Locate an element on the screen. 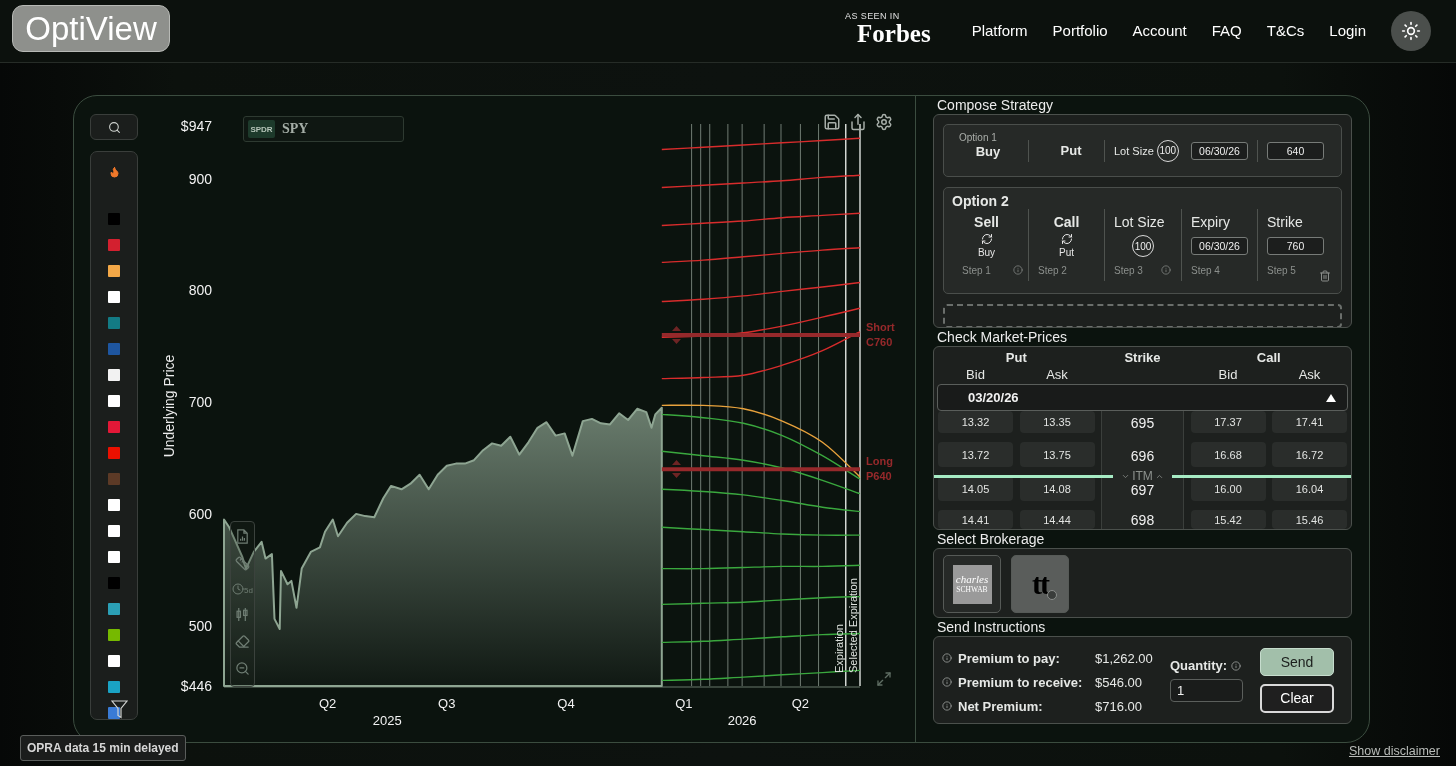 This screenshot has width=1456, height=766. eraser-icon is located at coordinates (242, 641).